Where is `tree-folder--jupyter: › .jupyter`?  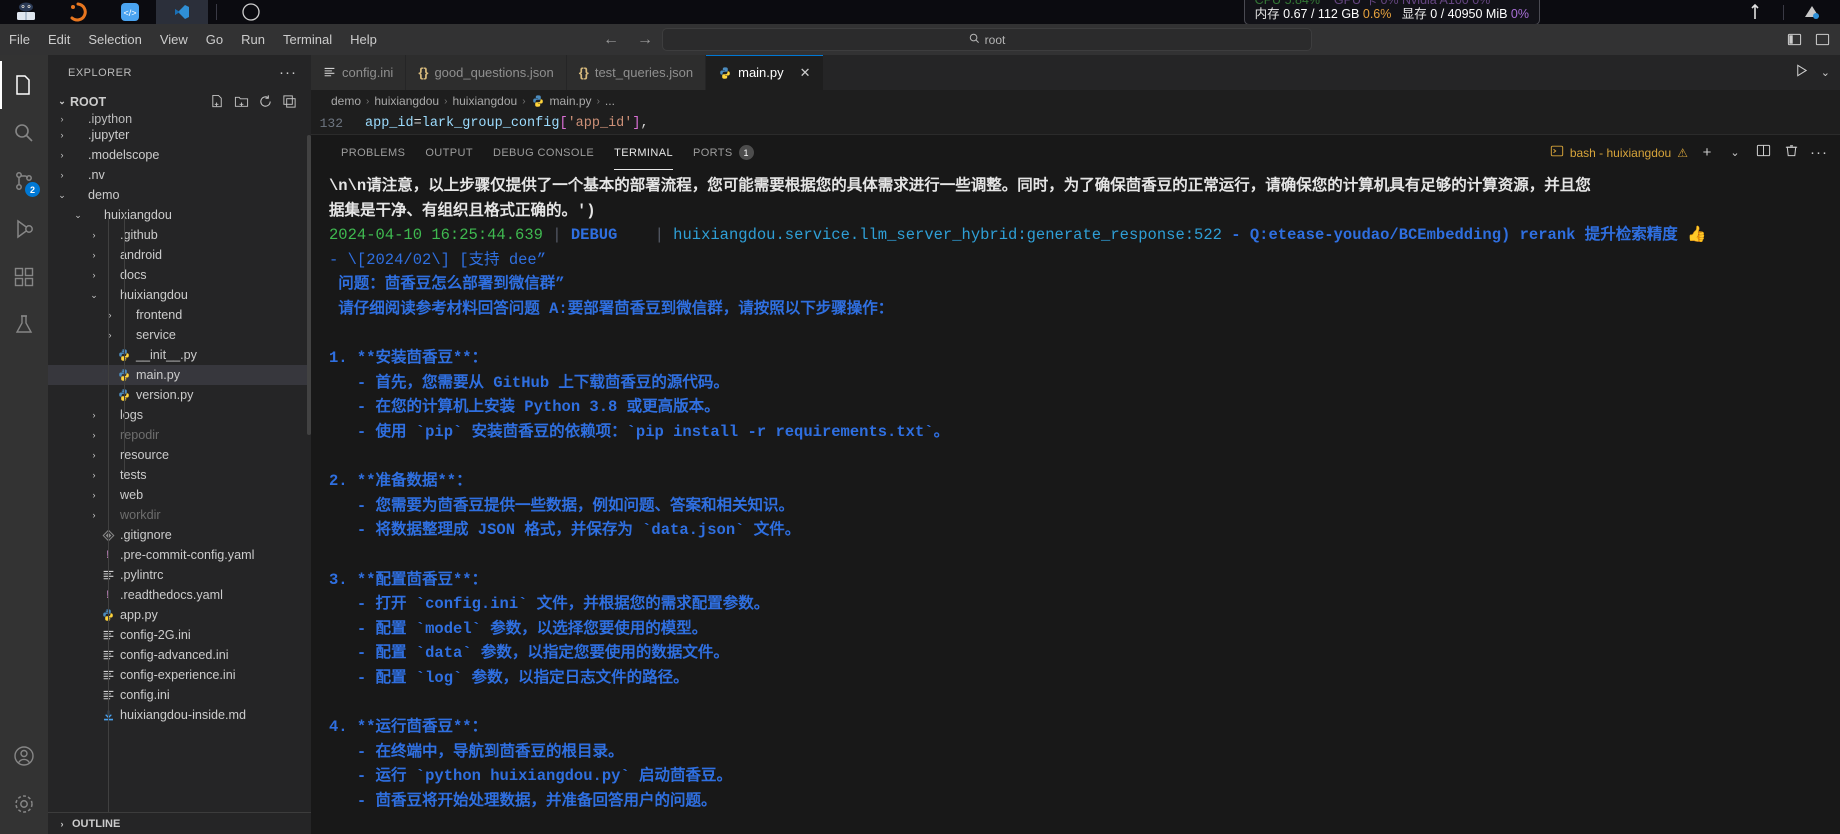
tree-folder--jupyter: › .jupyter is located at coordinates (179, 135).